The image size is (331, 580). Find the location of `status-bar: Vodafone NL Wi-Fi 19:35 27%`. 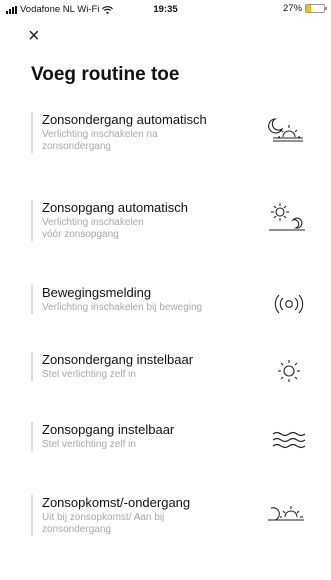

status-bar: Vodafone NL Wi-Fi 19:35 27% is located at coordinates (165, 10).